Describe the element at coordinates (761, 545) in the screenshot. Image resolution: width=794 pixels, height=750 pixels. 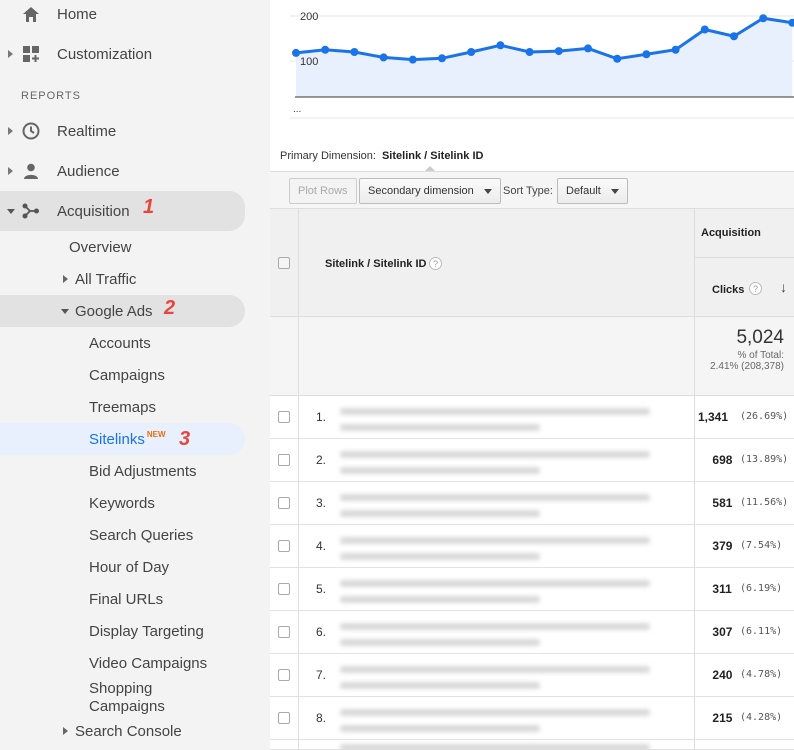
I see `row-clicks-pct: (7.54%)` at that location.